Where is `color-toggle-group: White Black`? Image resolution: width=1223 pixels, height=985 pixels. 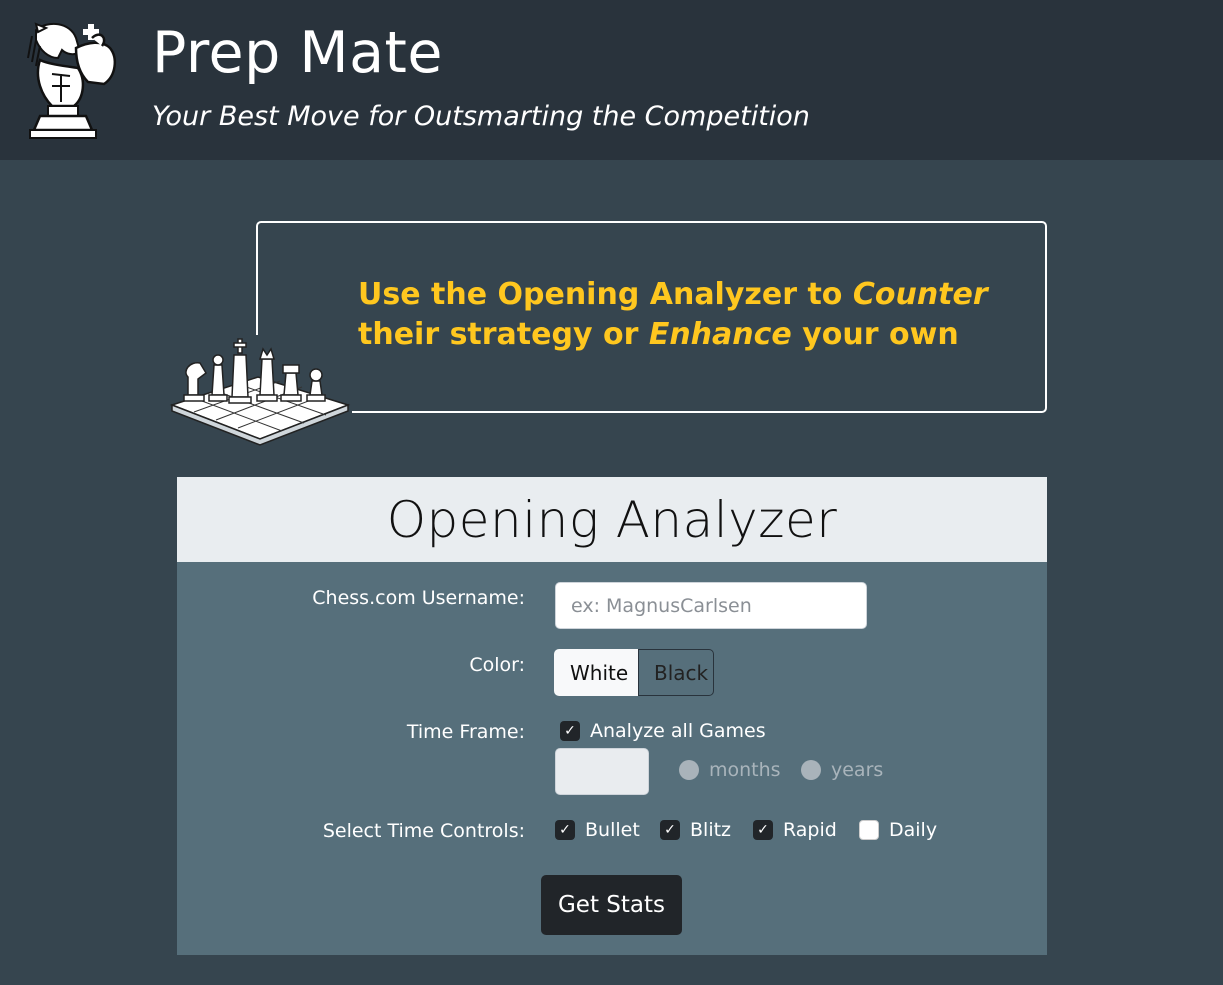
color-toggle-group: White Black is located at coordinates (634, 672).